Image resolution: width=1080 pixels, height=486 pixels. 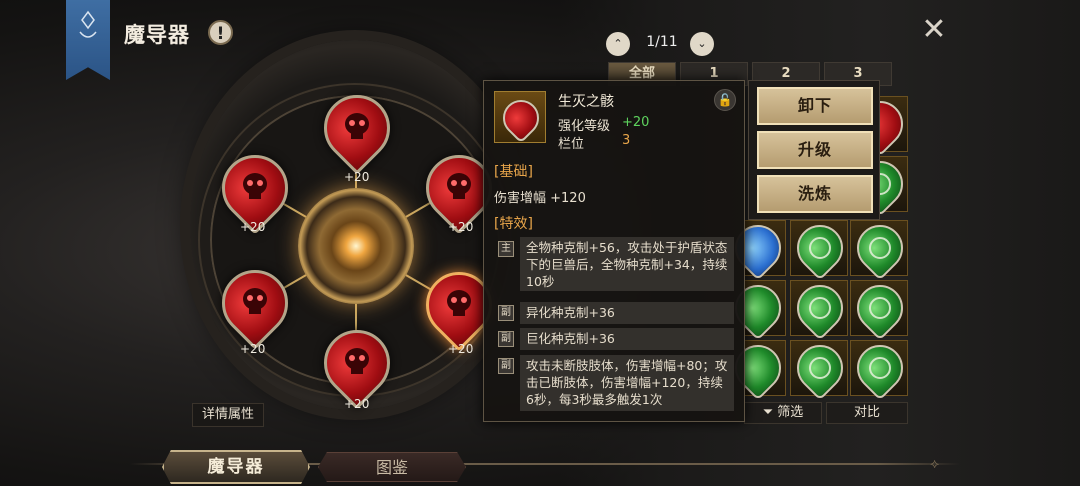 I want to click on enhance-label: 强化等级, so click(x=584, y=126).